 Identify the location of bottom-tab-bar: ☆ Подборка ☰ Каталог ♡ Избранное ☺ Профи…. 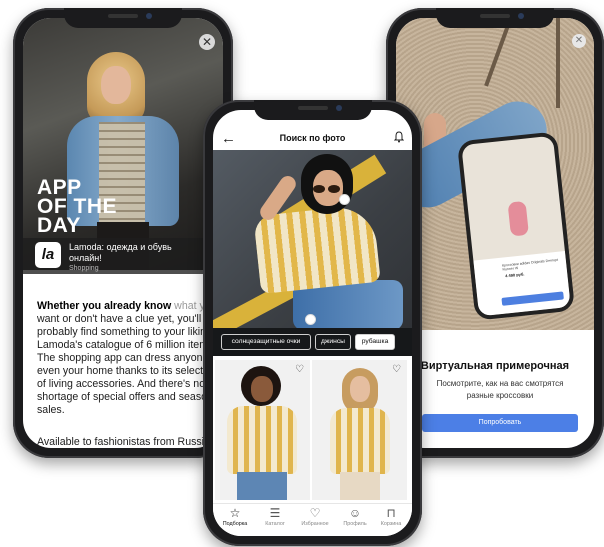
(312, 519).